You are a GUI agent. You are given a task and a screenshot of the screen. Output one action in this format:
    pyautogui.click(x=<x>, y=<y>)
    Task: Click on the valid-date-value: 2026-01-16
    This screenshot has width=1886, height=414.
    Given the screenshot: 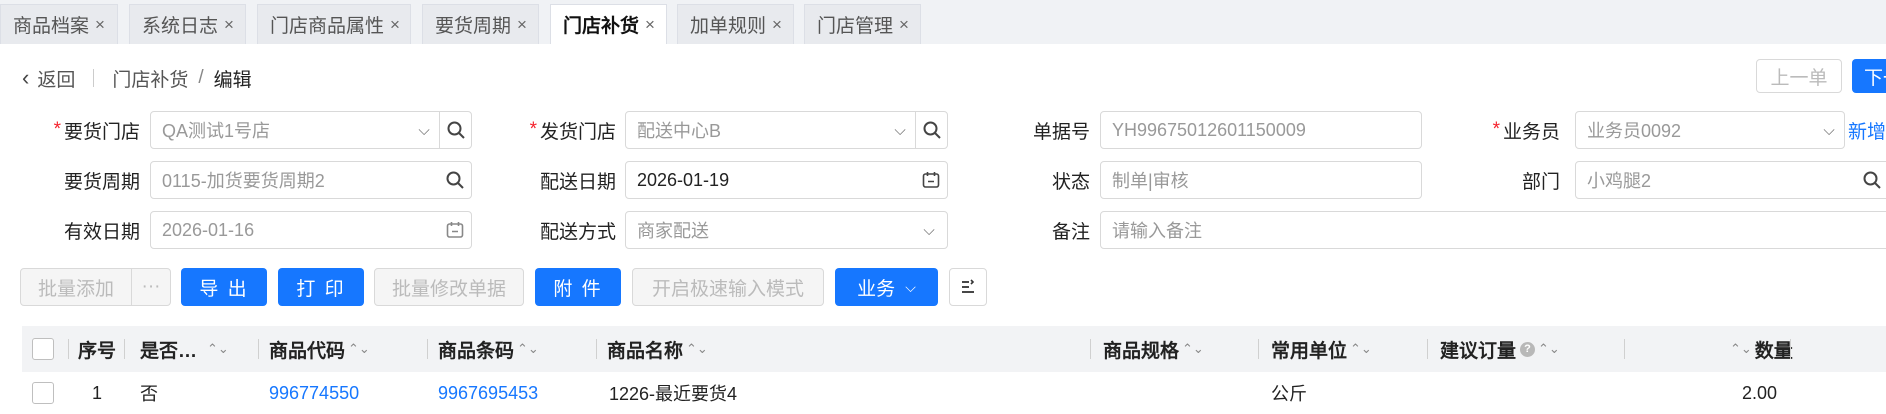 What is the action you would take?
    pyautogui.click(x=208, y=229)
    